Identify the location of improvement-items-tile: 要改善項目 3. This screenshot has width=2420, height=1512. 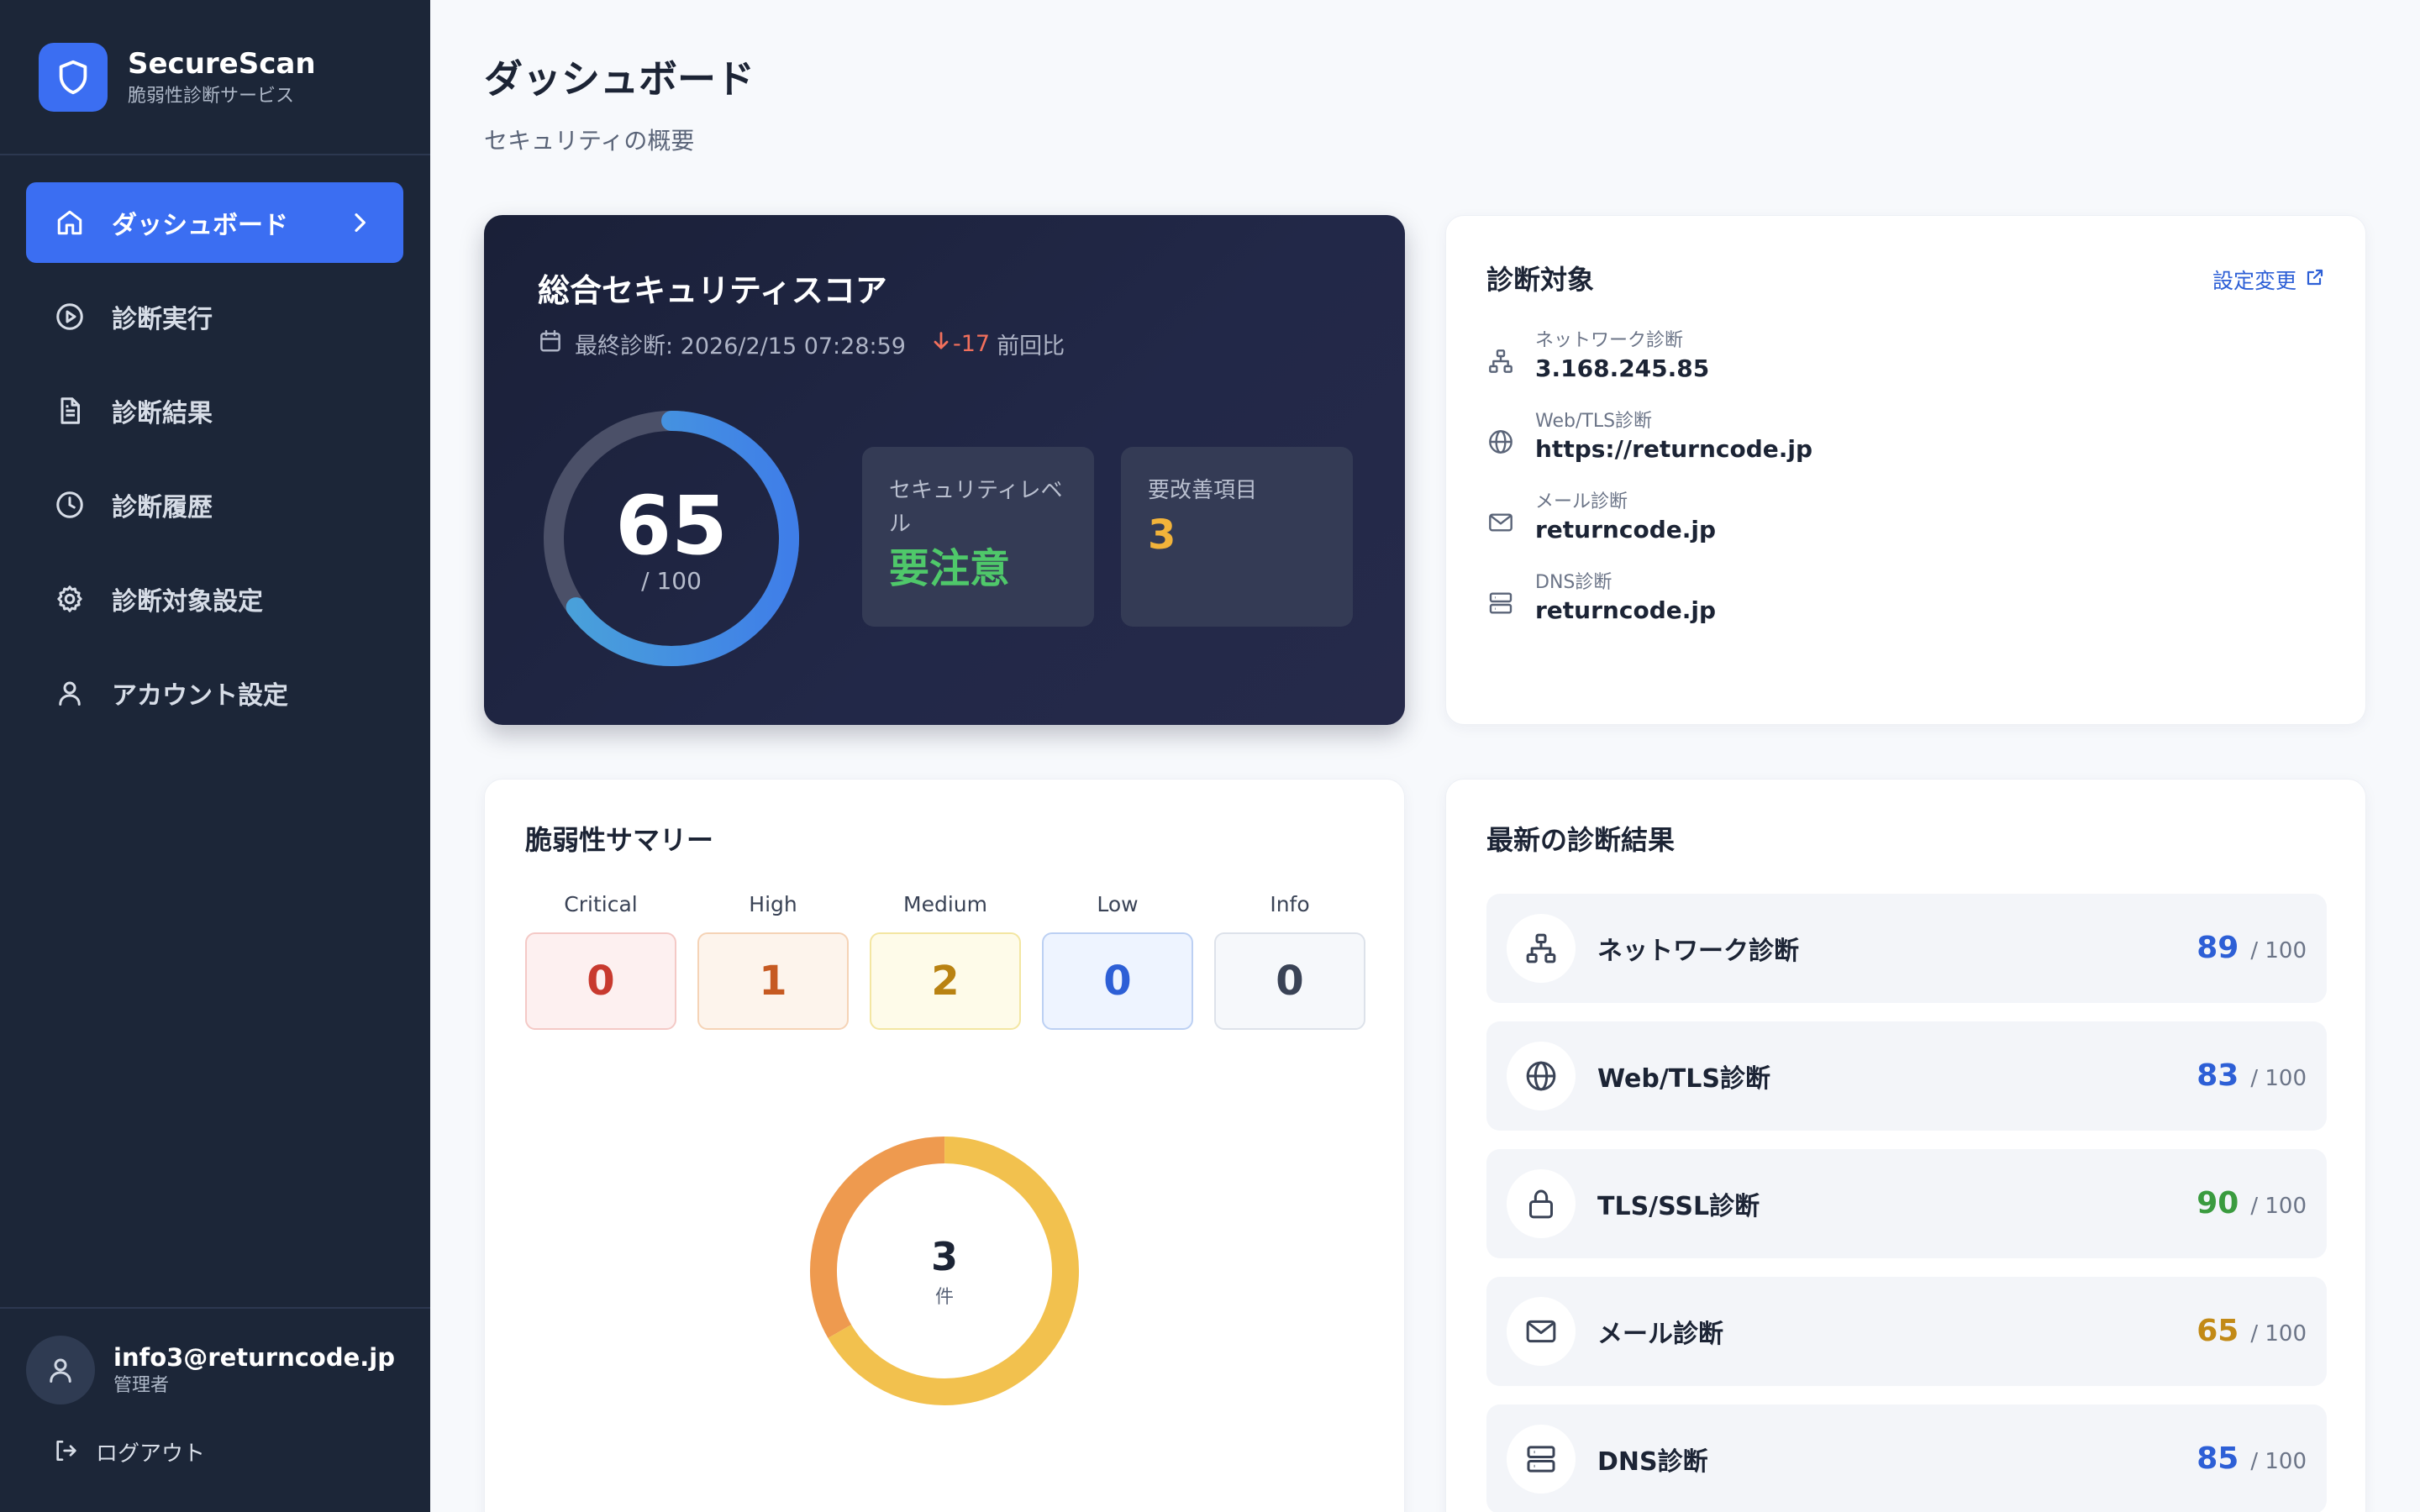
(1237, 537).